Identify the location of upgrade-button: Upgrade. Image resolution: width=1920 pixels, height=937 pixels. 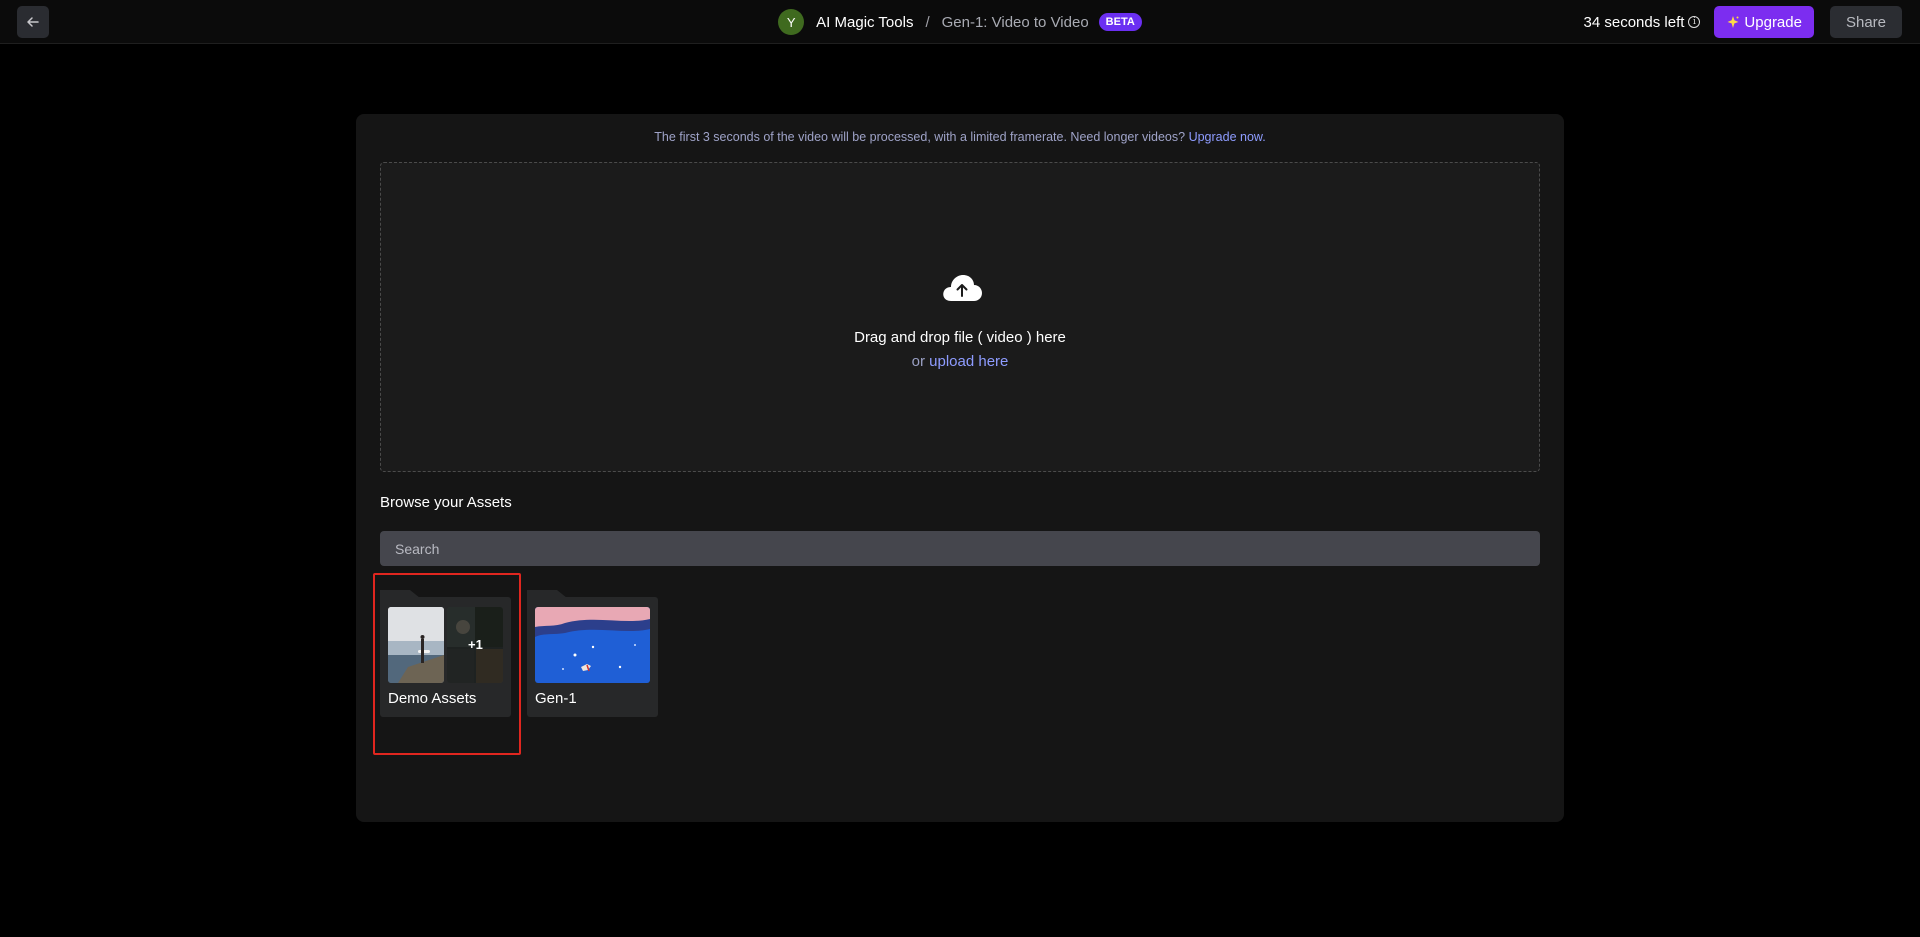
(1764, 22).